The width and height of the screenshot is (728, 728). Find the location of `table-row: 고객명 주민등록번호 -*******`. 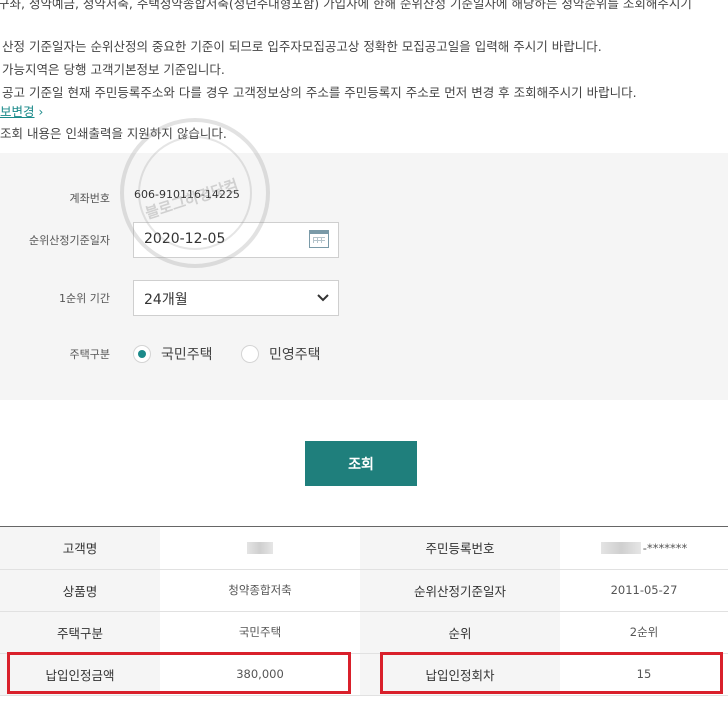

table-row: 고객명 주민등록번호 -******* is located at coordinates (364, 548).